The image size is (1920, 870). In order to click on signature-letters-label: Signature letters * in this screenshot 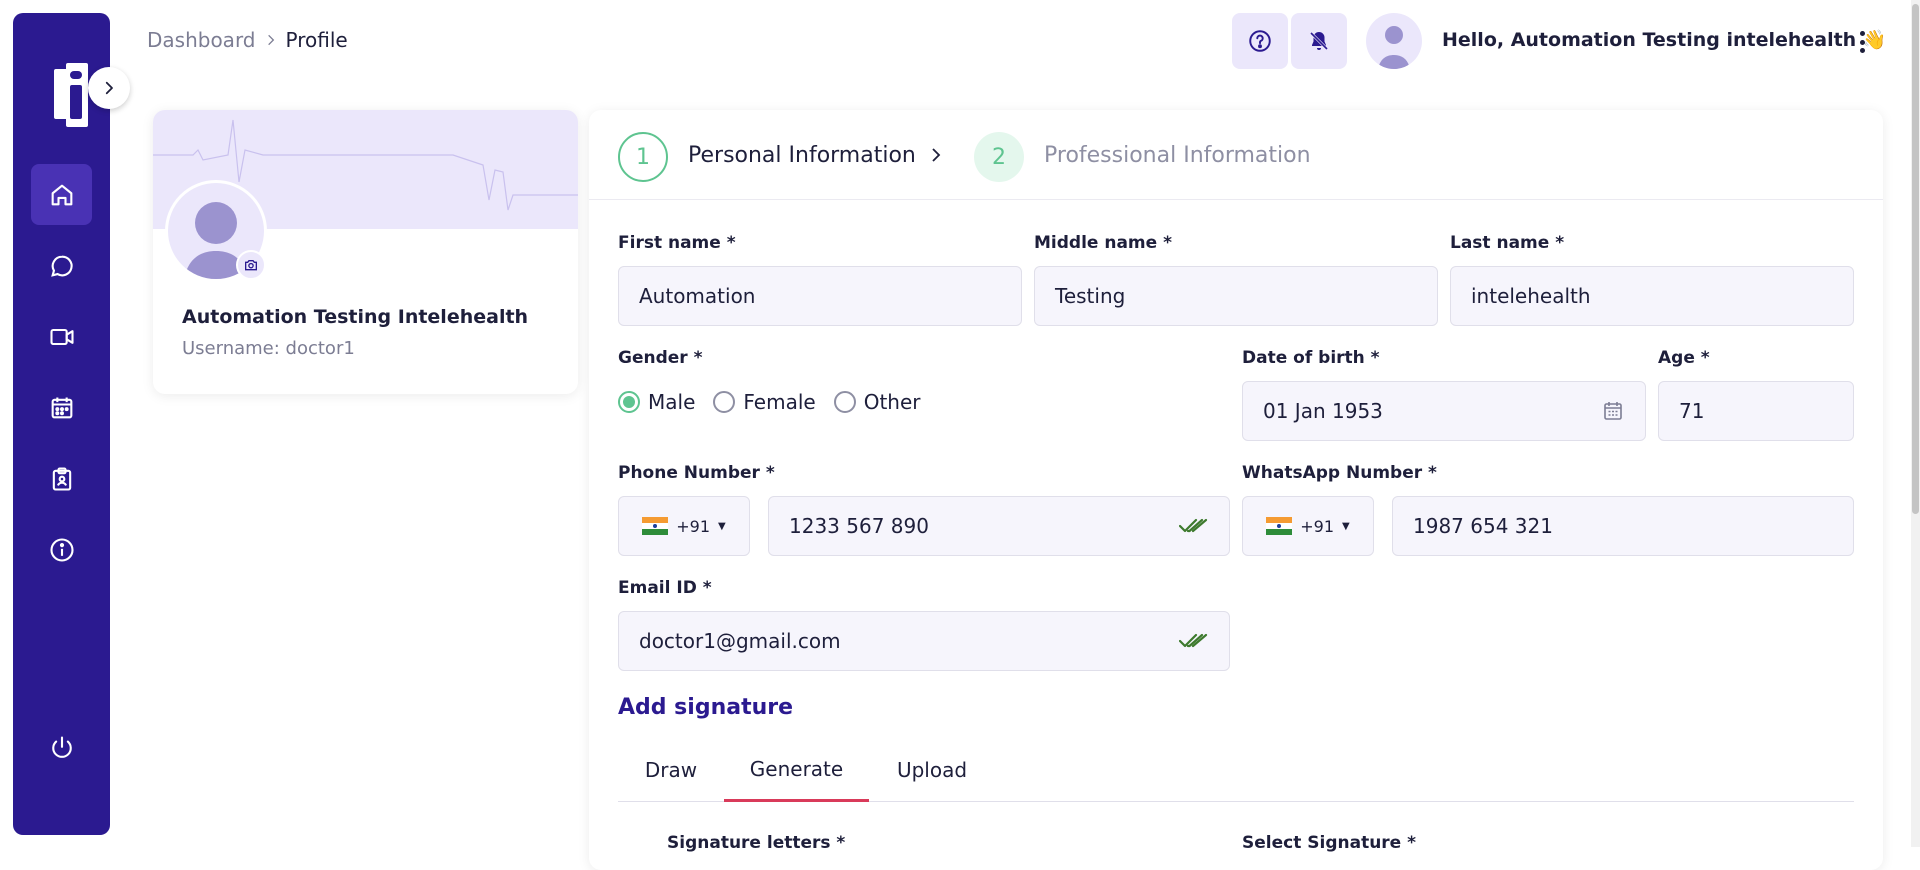, I will do `click(756, 843)`.